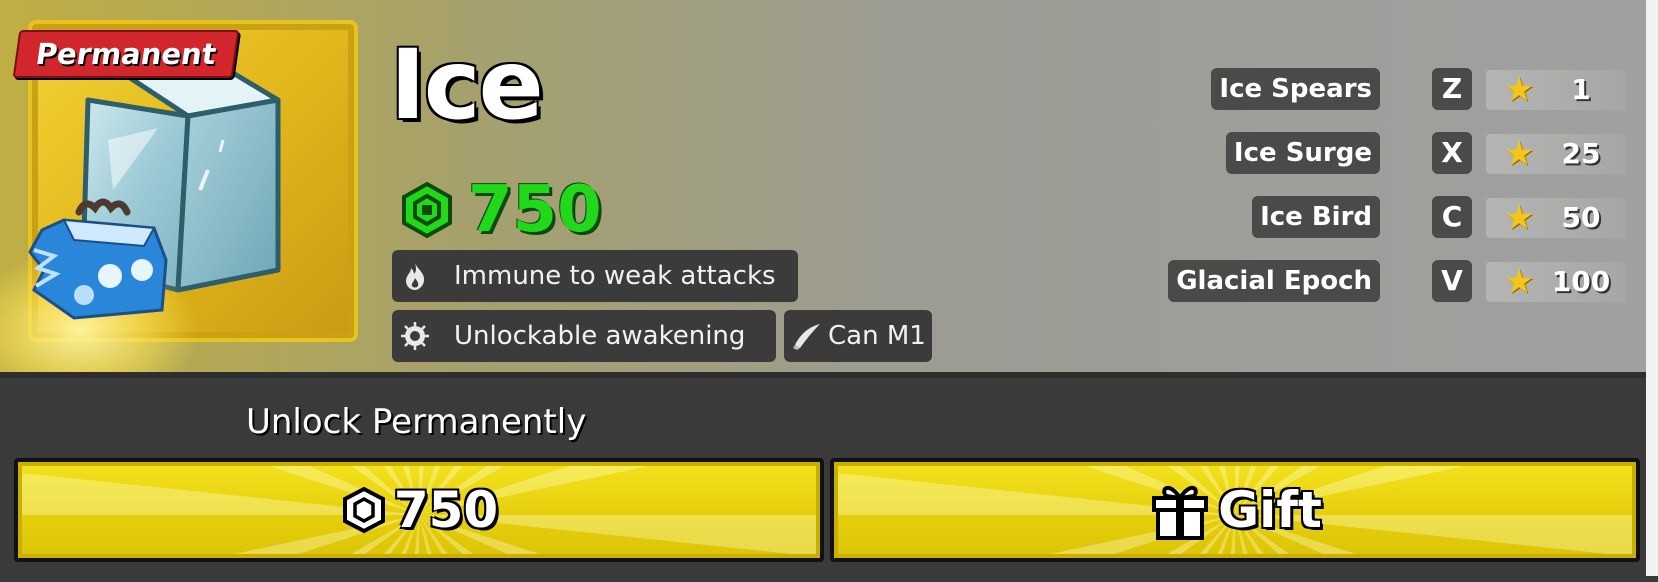 This screenshot has width=1658, height=582. I want to click on move-row-ice-spears: Ice Spears Z ★ 1, so click(1395, 90).